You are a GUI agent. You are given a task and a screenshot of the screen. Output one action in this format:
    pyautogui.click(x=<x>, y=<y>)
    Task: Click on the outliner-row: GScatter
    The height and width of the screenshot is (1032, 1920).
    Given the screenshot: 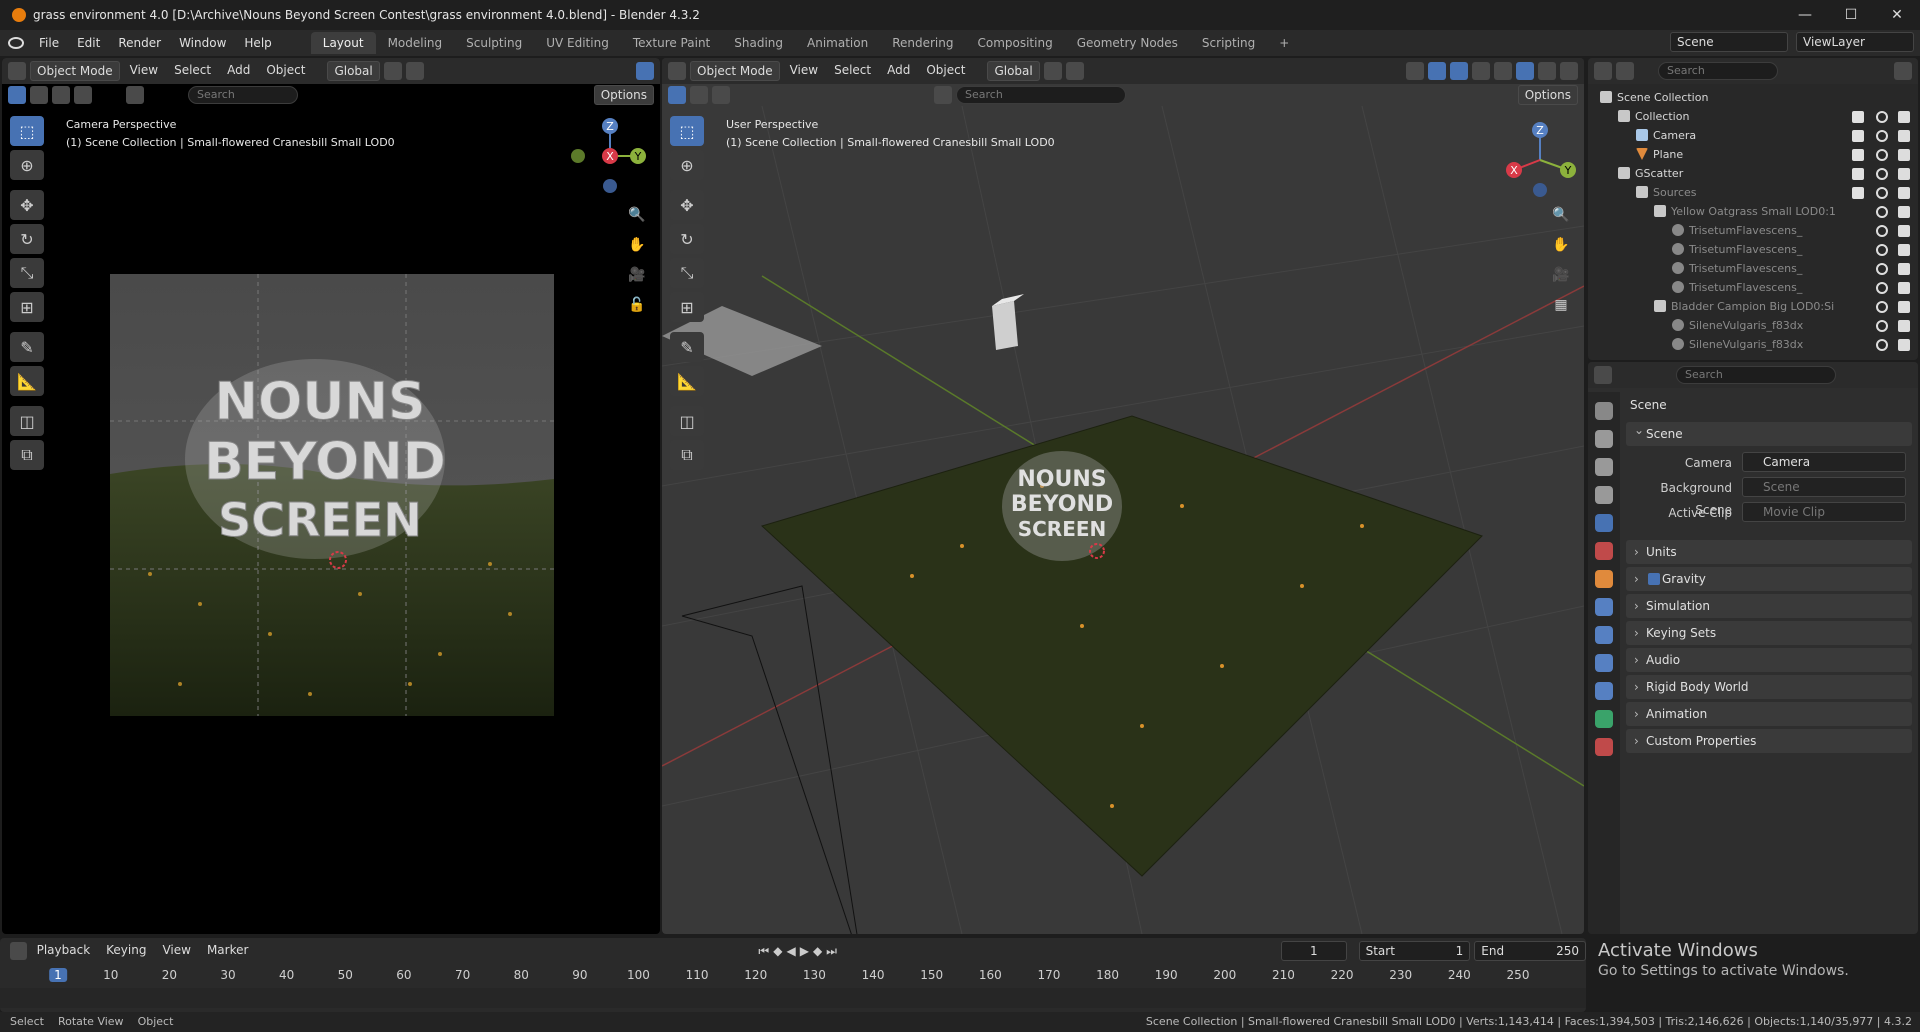 What is the action you would take?
    pyautogui.click(x=1753, y=174)
    